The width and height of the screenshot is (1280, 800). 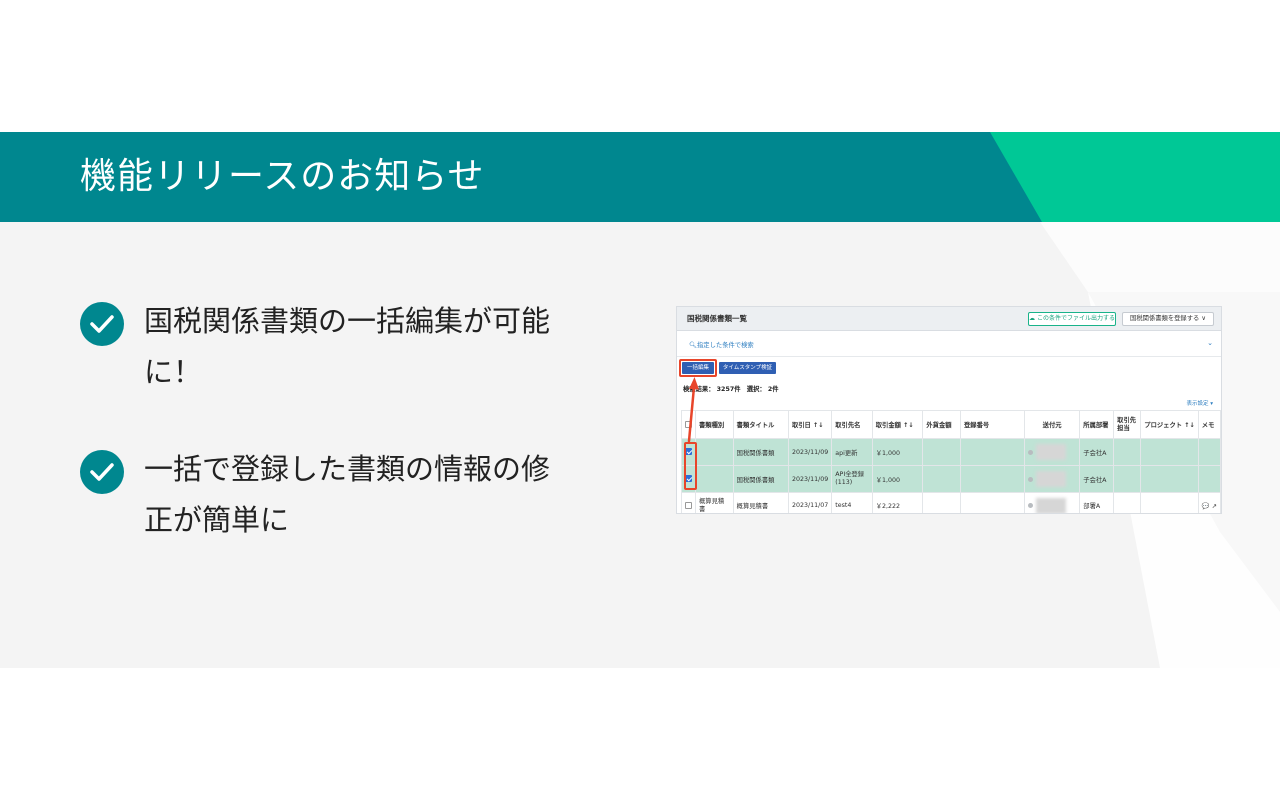 I want to click on row-select-cell, so click(x=688, y=502).